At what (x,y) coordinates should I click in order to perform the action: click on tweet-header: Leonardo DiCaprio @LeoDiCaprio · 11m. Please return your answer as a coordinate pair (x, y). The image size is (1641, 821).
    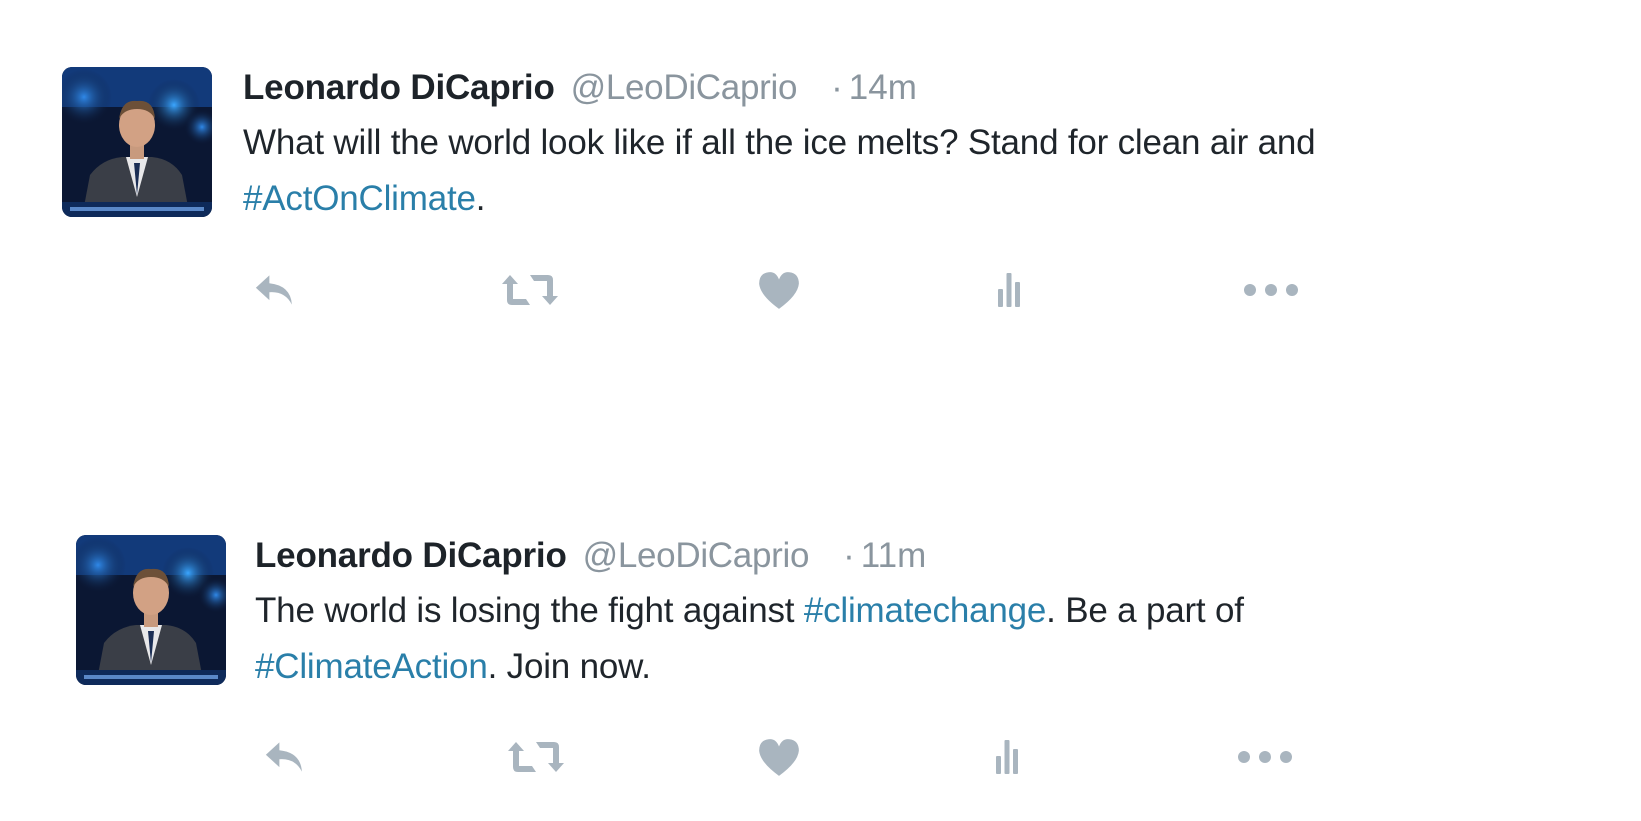
    Looking at the image, I should click on (590, 556).